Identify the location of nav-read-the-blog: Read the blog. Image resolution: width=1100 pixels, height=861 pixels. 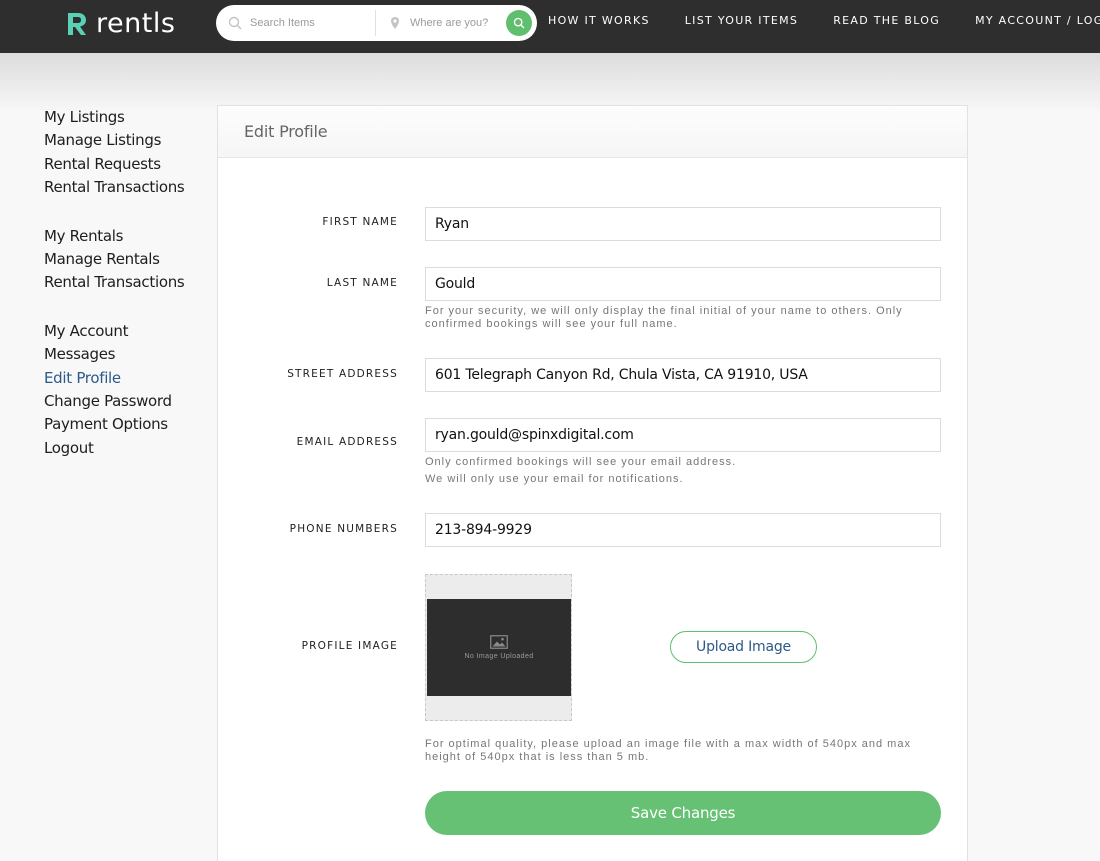
(886, 20).